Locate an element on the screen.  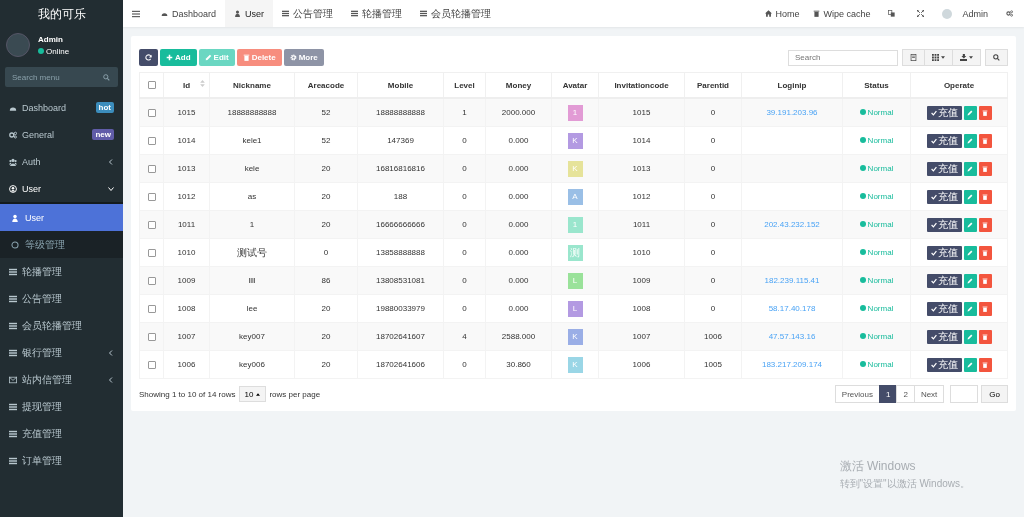
menu-item: 会员轮播管理 is located at coordinates (61, 325).